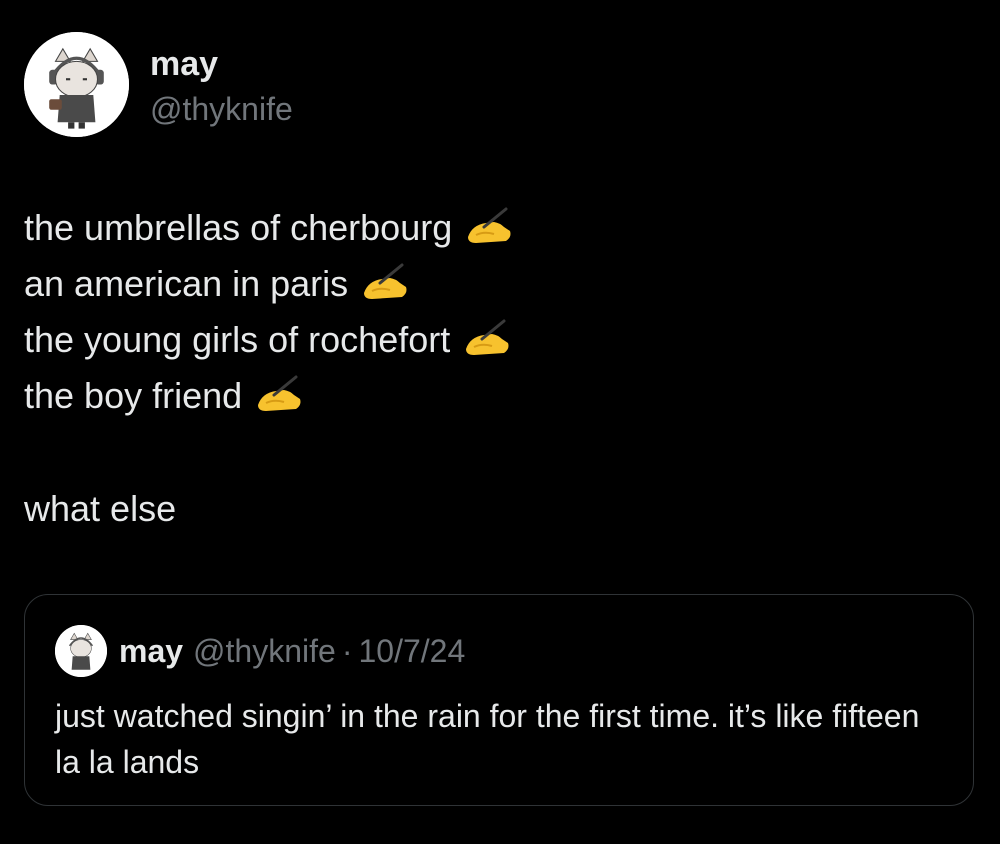 This screenshot has height=844, width=1000. I want to click on quoted-tweet-header: may @thyknife · 10/7/24, so click(260, 651).